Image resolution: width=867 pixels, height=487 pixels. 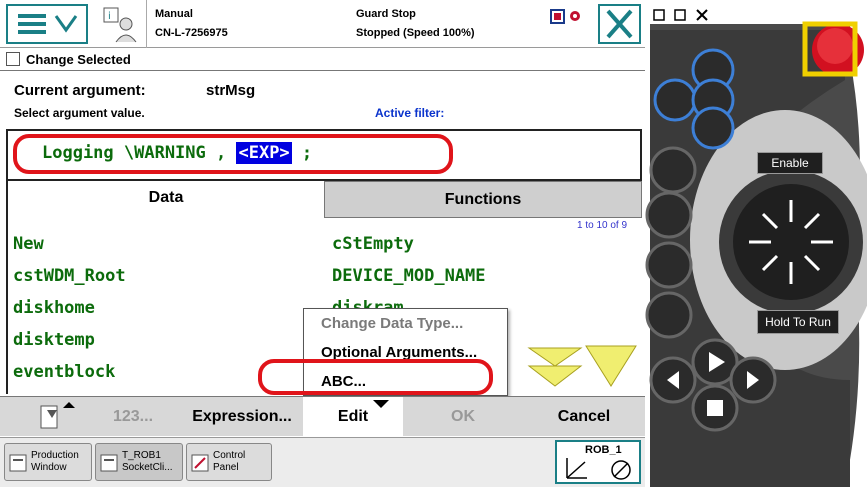 I want to click on list-item: cStEmpty, so click(x=373, y=244).